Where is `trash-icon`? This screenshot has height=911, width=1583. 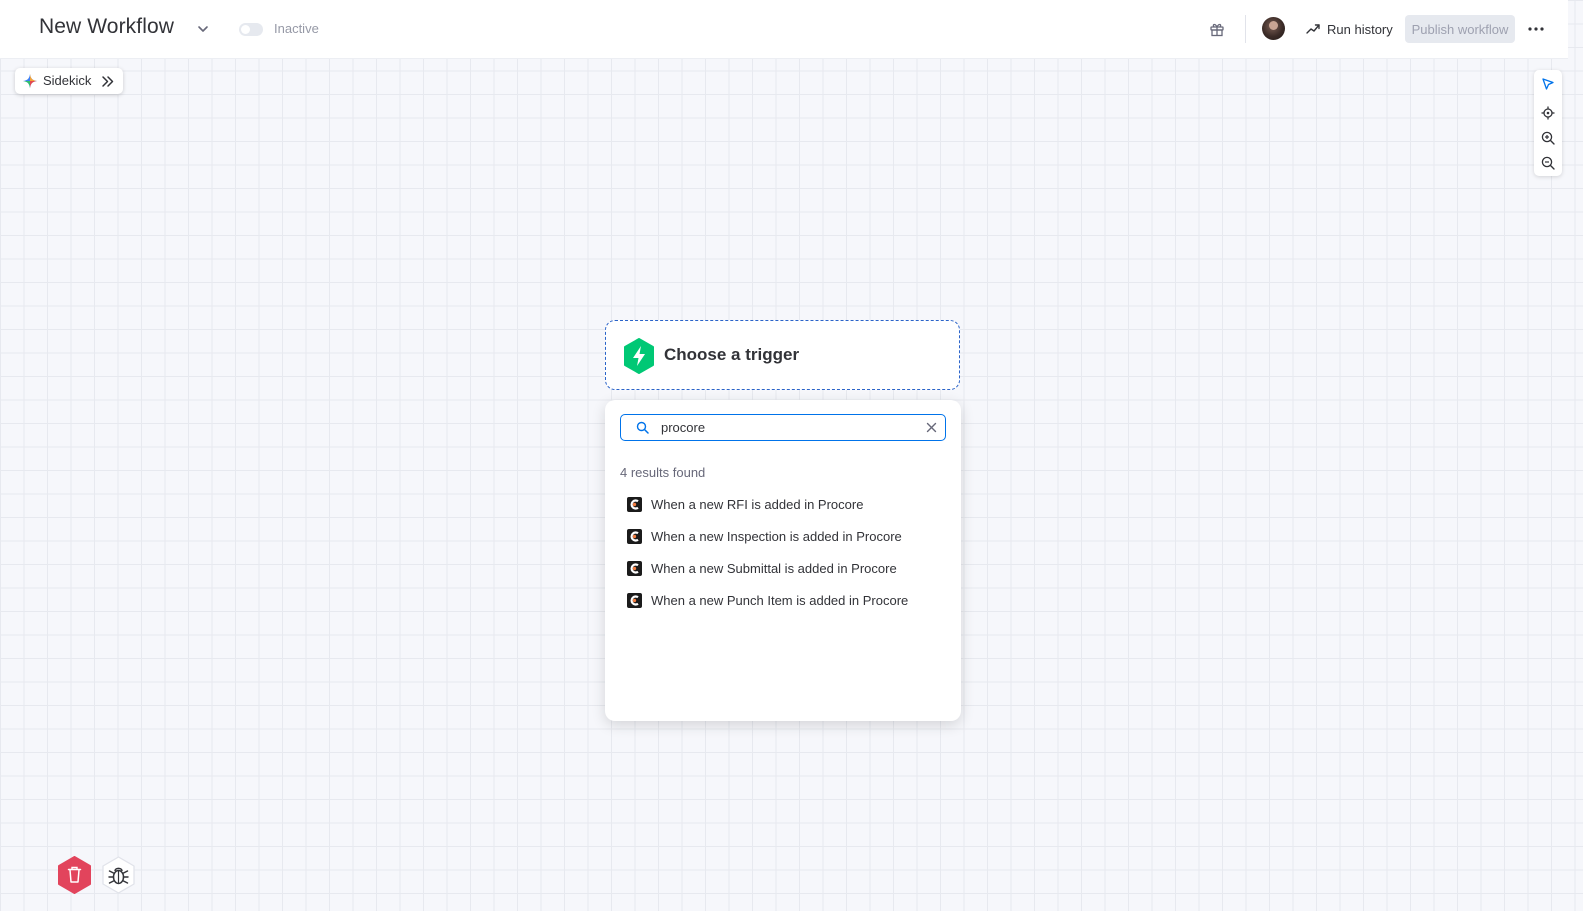
trash-icon is located at coordinates (74, 875).